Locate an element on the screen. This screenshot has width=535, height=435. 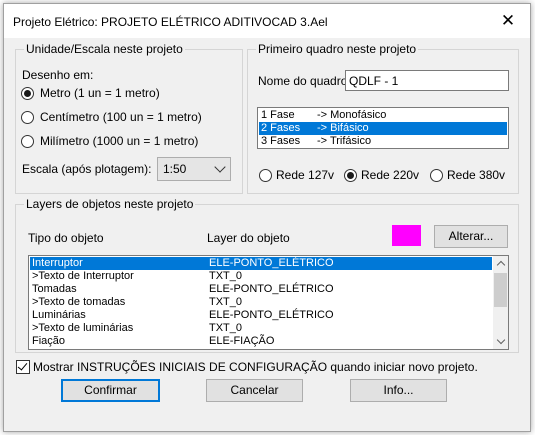
table-row: Interruptor ELE-PONTO_ELÉTRICO is located at coordinates (261, 263).